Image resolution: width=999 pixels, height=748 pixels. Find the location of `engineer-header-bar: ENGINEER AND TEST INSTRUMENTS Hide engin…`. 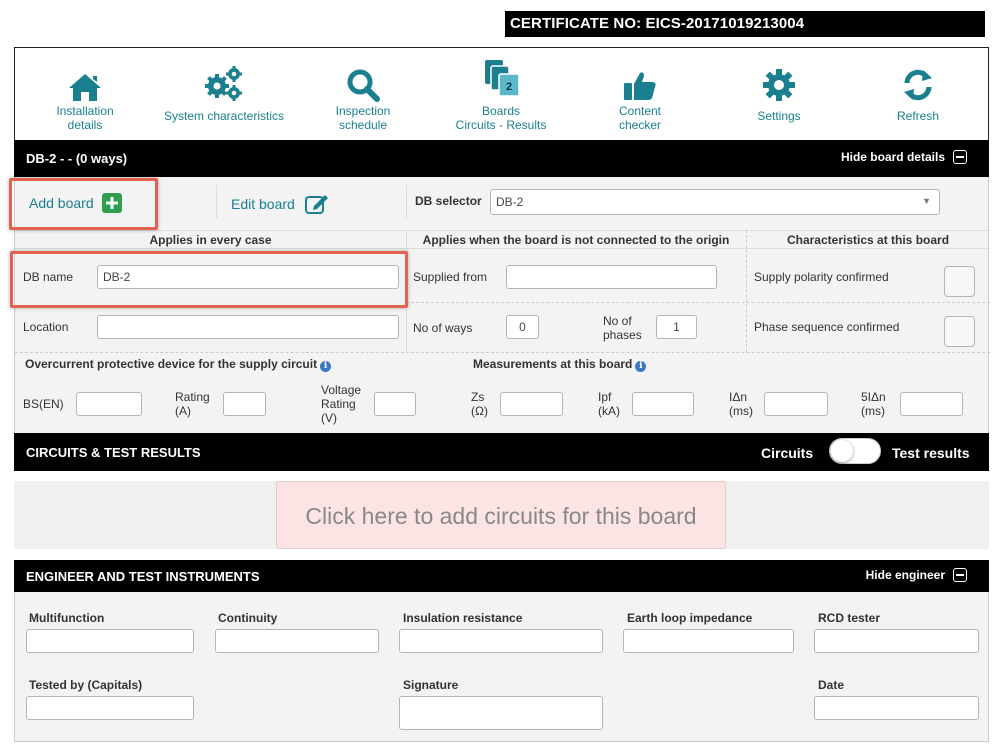

engineer-header-bar: ENGINEER AND TEST INSTRUMENTS Hide engin… is located at coordinates (501, 576).